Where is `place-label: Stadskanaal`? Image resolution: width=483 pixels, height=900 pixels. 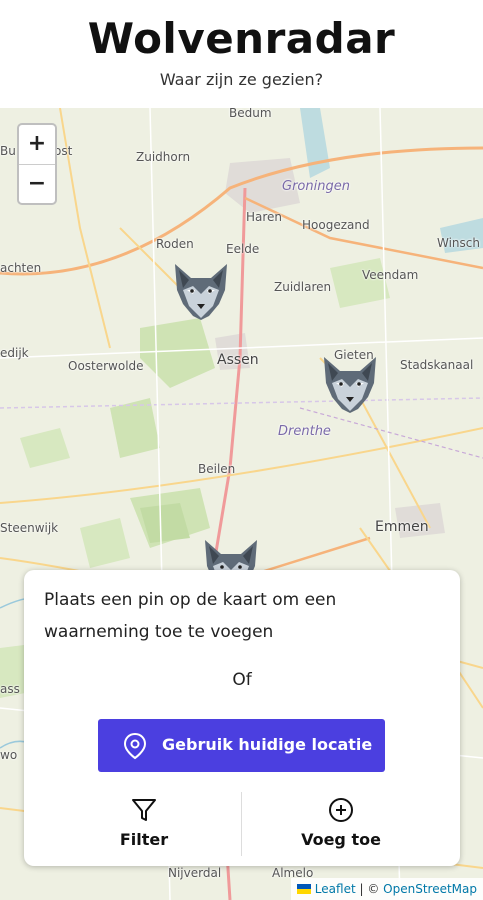 place-label: Stadskanaal is located at coordinates (437, 365).